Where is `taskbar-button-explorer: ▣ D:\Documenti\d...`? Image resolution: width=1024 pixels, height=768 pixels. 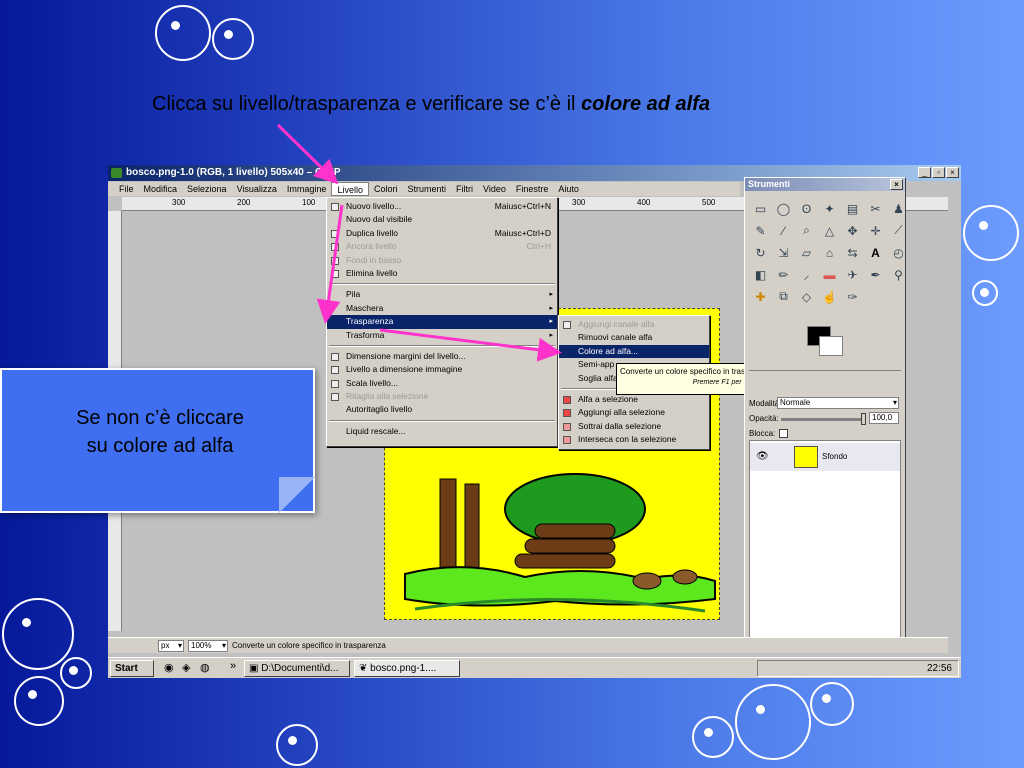 taskbar-button-explorer: ▣ D:\Documenti\d... is located at coordinates (297, 668).